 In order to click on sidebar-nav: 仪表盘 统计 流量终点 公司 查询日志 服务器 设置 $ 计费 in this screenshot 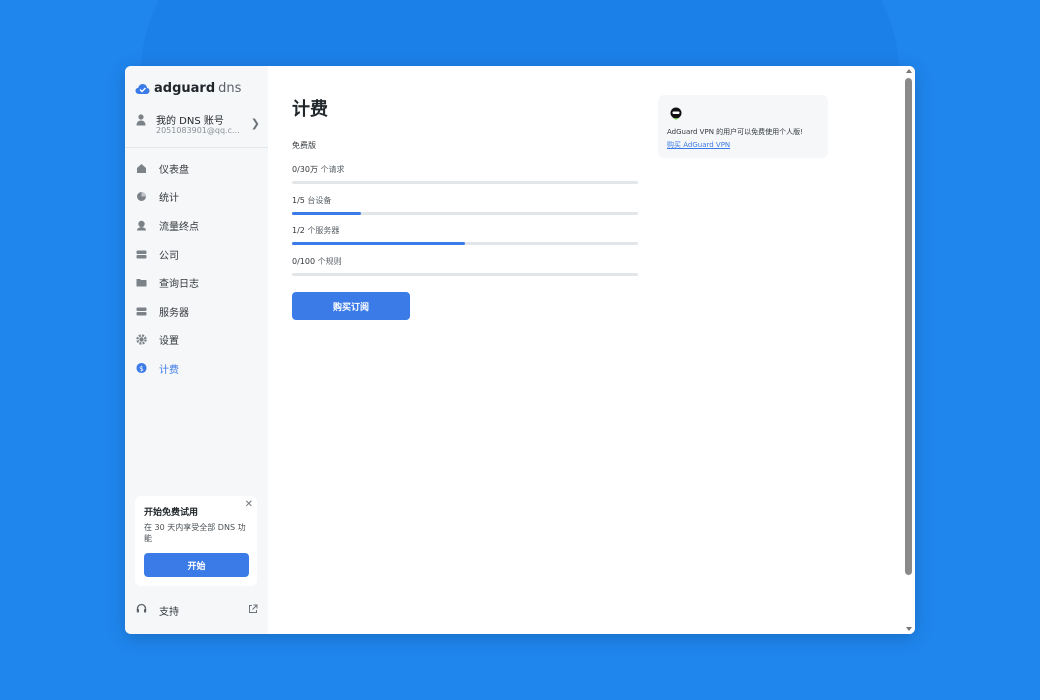, I will do `click(196, 268)`.